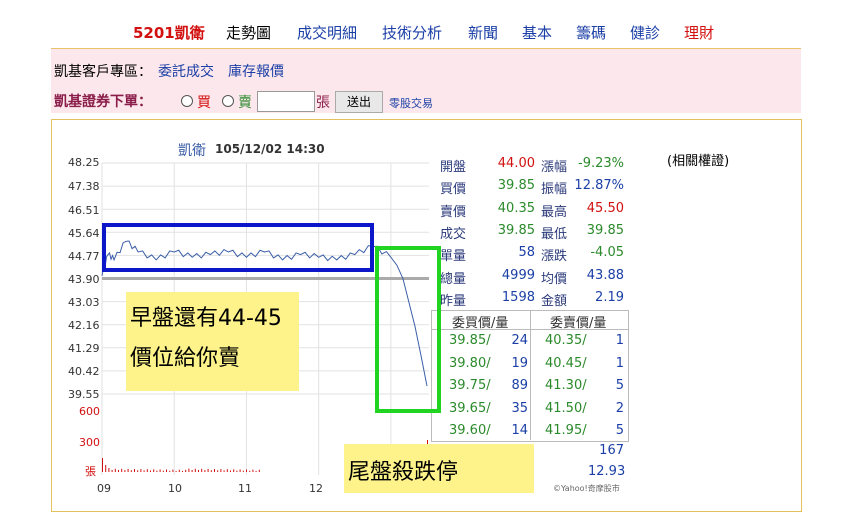 The image size is (857, 522). Describe the element at coordinates (607, 471) in the screenshot. I see `total-ask: 12.93` at that location.